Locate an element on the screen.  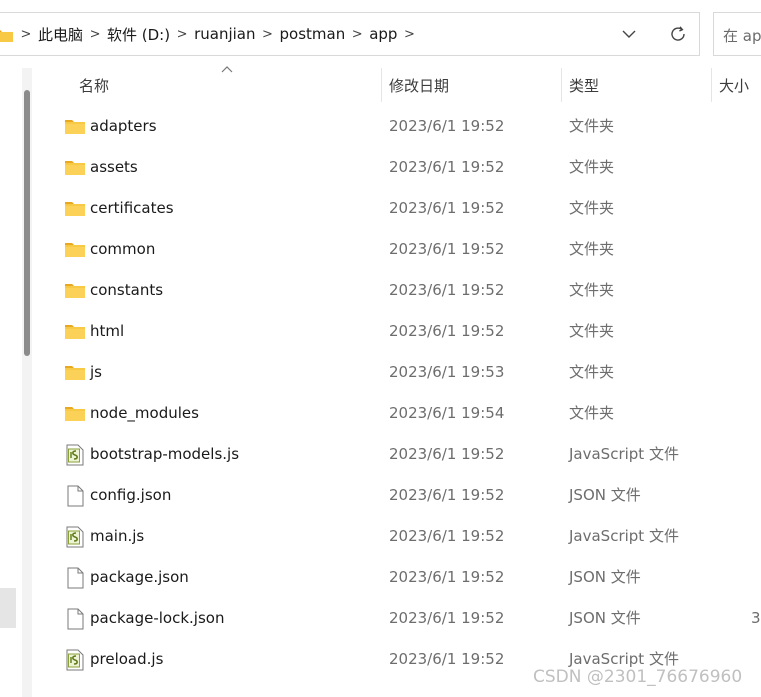
file-name: package.json is located at coordinates (139, 577).